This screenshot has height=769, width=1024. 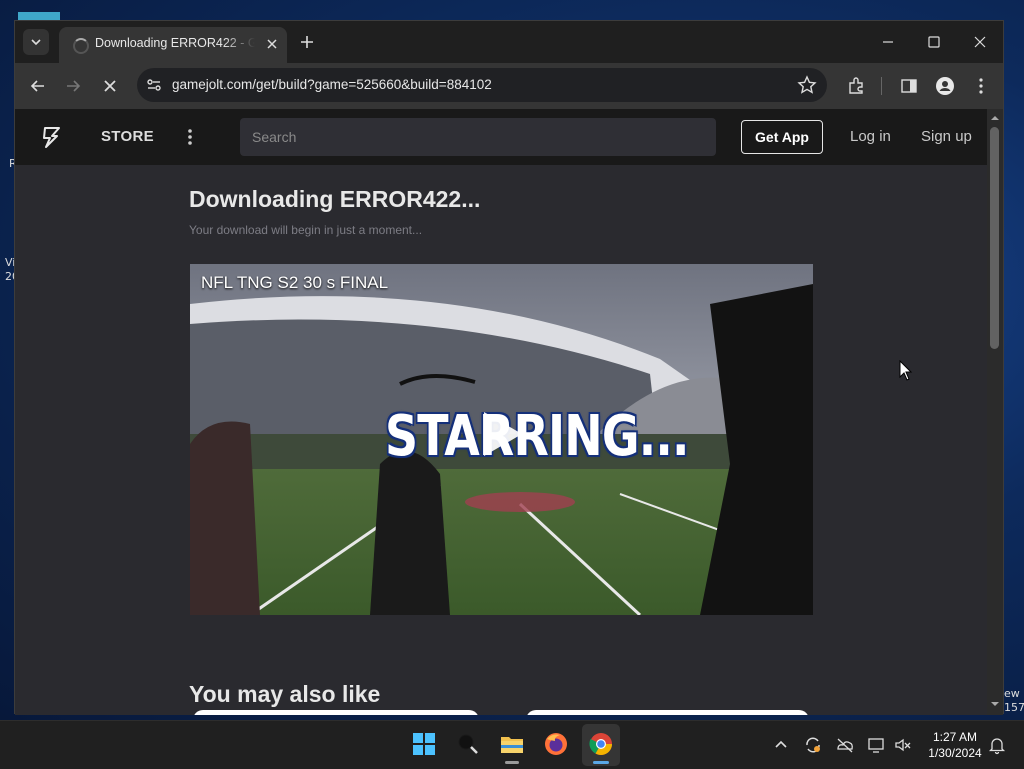 What do you see at coordinates (995, 704) in the screenshot?
I see `scroll-down-arrow-icon` at bounding box center [995, 704].